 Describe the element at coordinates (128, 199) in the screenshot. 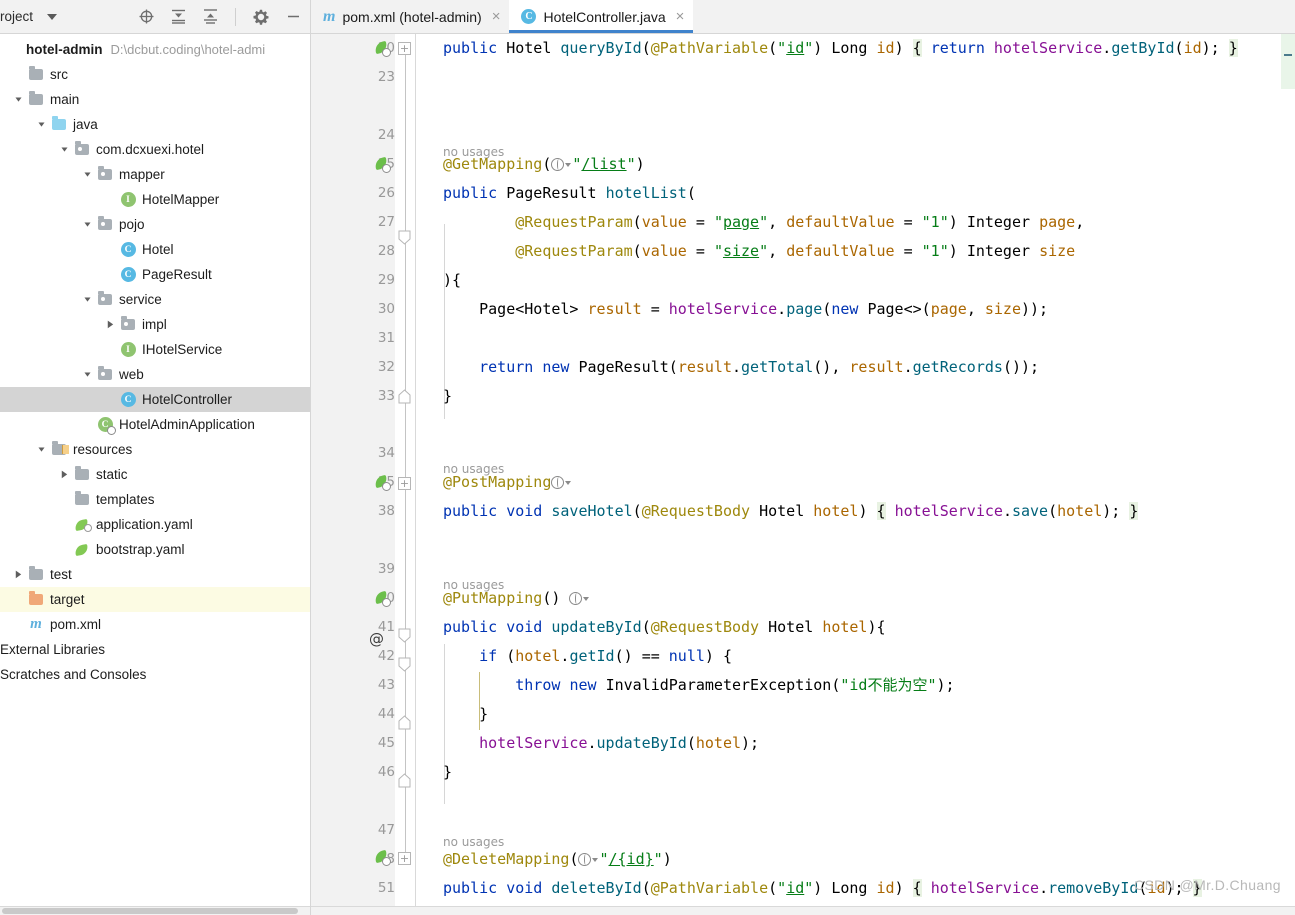

I see `java-interface-icon: I` at that location.